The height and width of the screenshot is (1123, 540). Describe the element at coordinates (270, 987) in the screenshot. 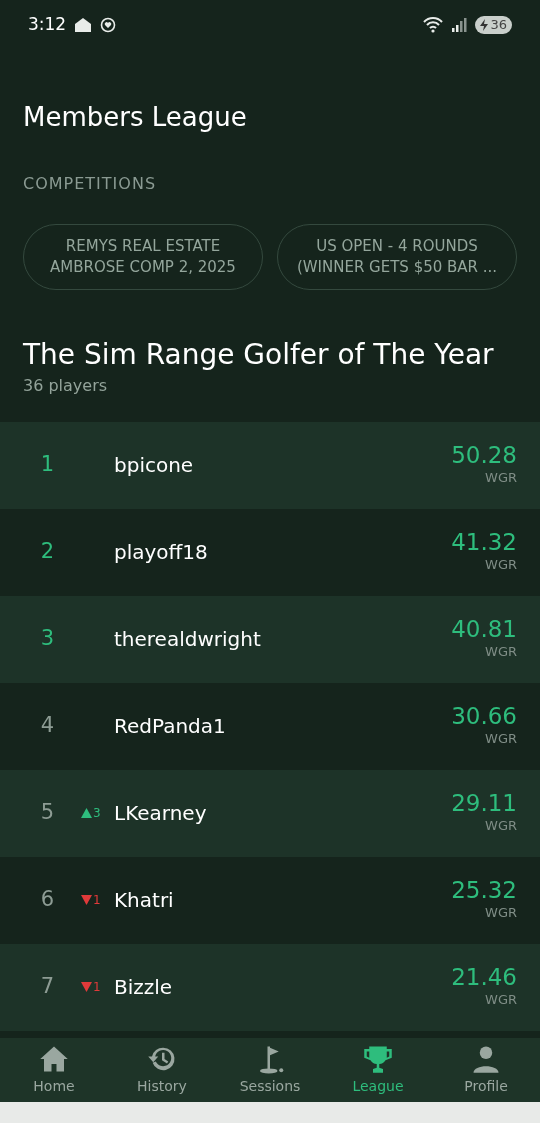

I see `leaderboard-row: 7 1 Bizzle 21.46 WGR` at that location.